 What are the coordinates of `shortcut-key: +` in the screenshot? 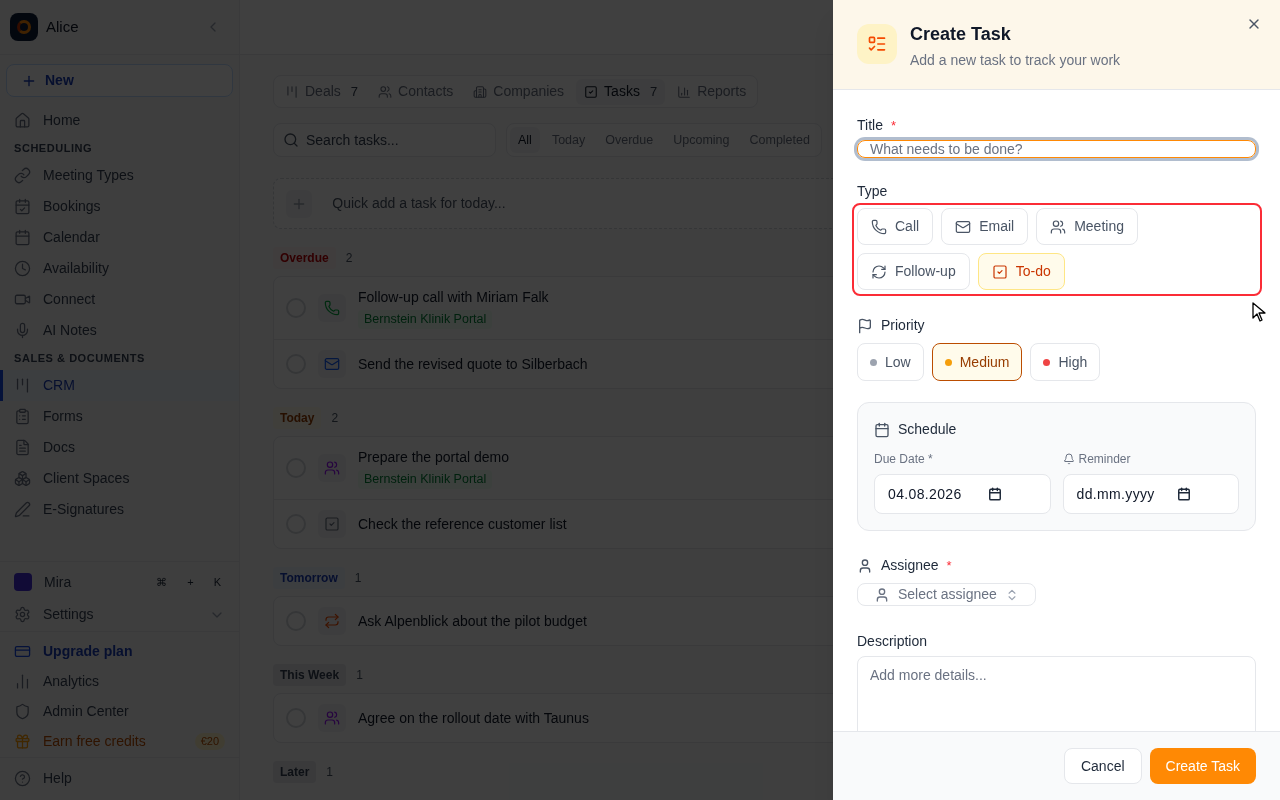 It's located at (190, 582).